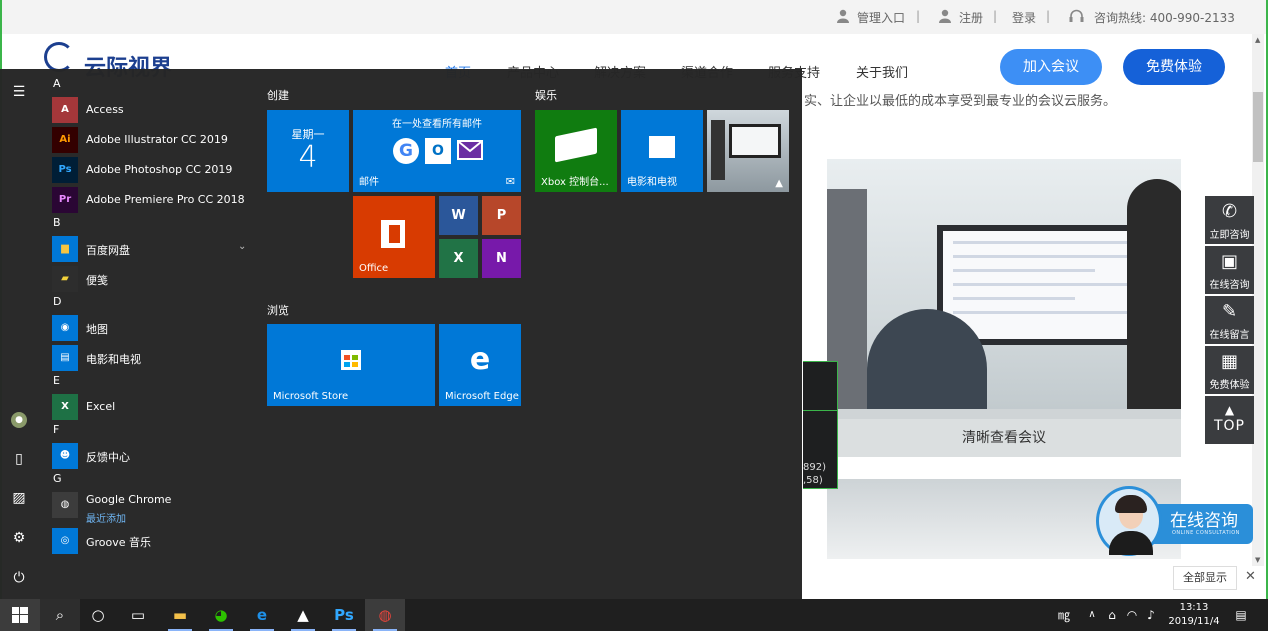 Image resolution: width=1268 pixels, height=631 pixels. Describe the element at coordinates (385, 615) in the screenshot. I see `taskbar-app-button: ◍` at that location.